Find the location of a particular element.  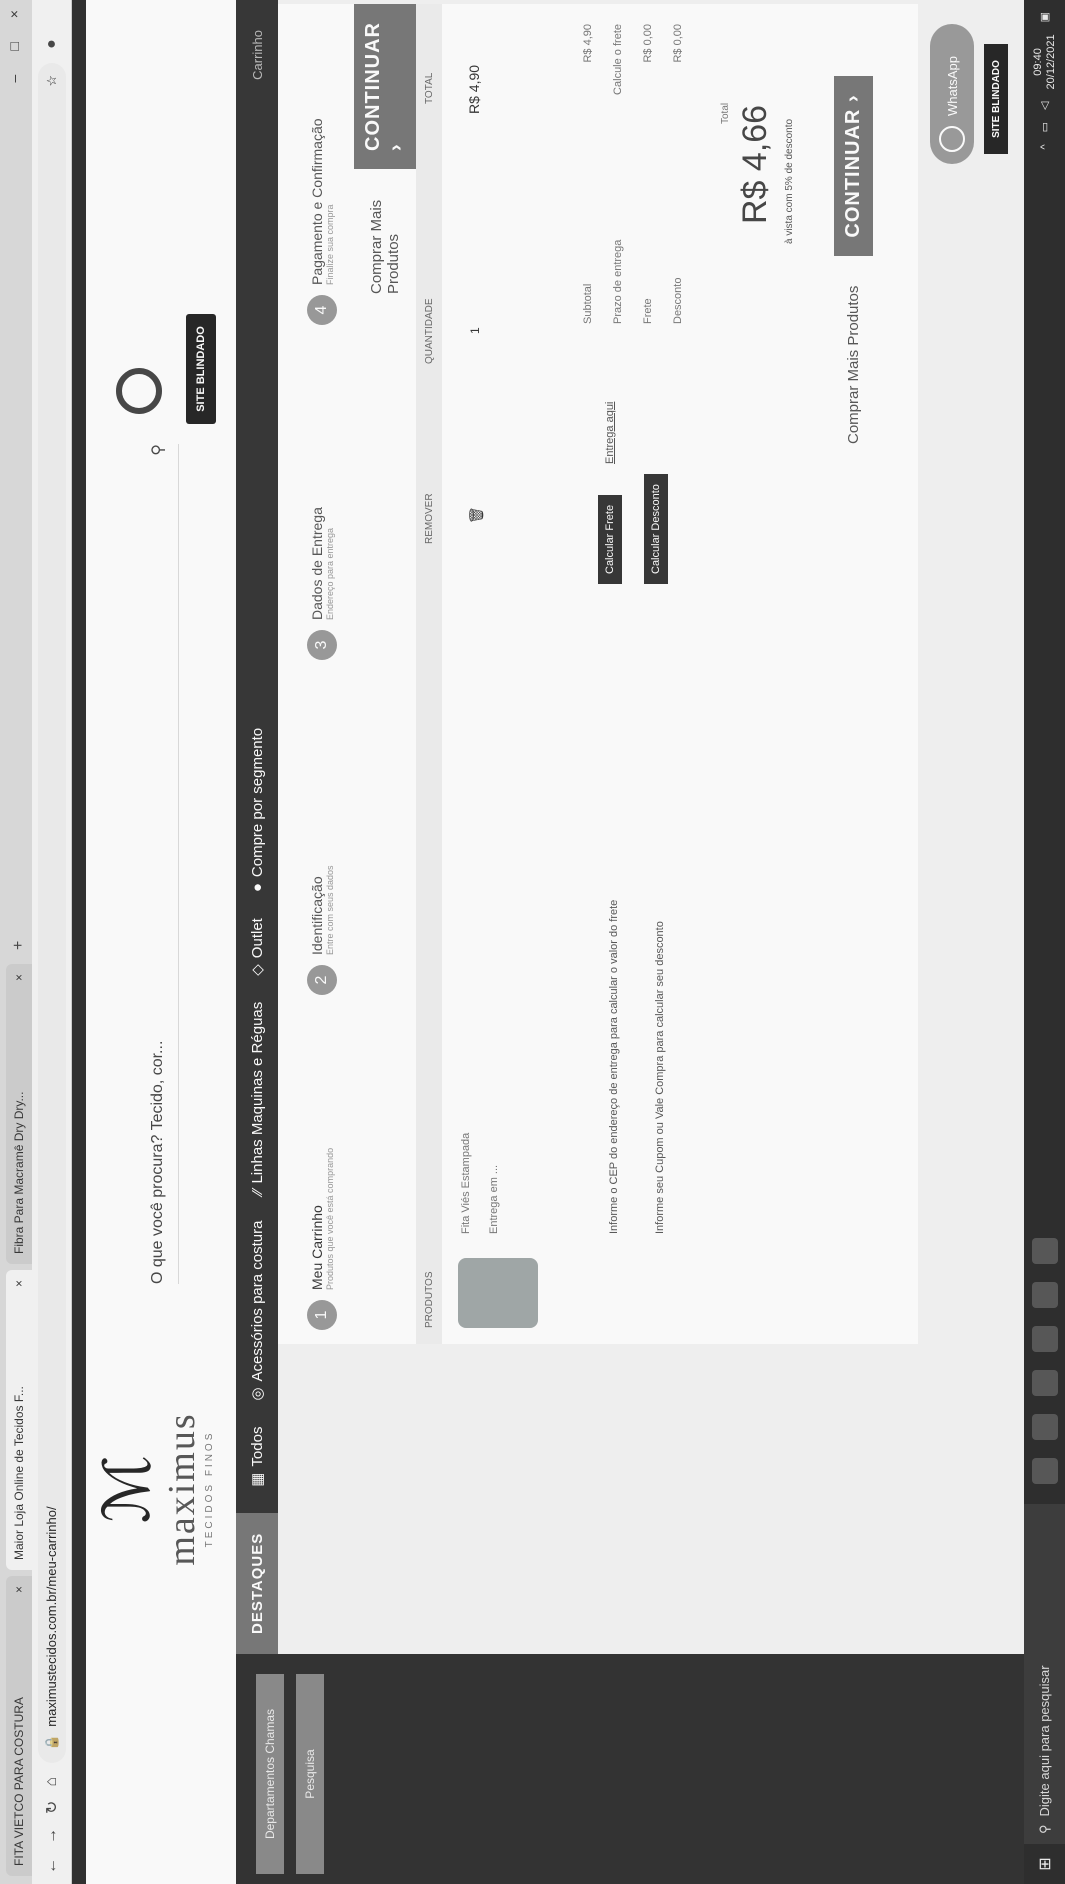

lock-icon: 🔒 is located at coordinates (51, 1742).